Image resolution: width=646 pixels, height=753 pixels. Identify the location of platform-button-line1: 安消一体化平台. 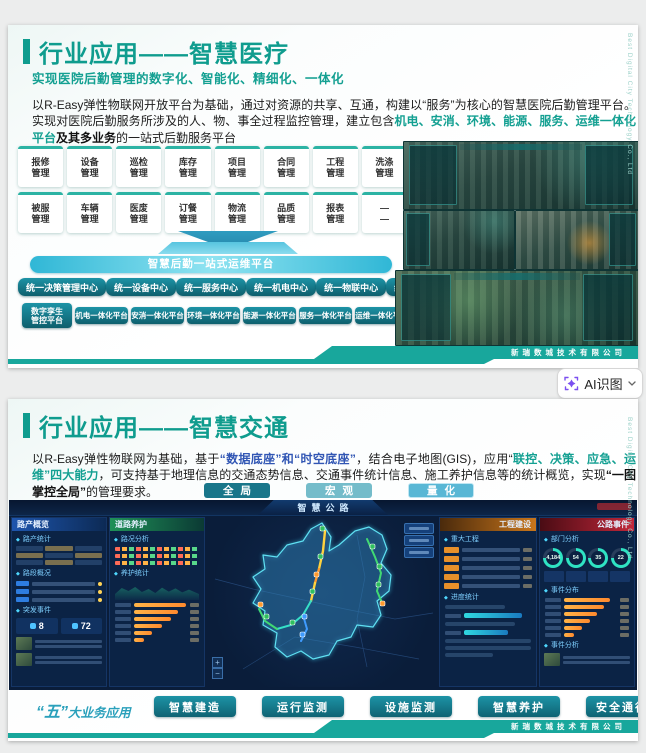
(157, 315).